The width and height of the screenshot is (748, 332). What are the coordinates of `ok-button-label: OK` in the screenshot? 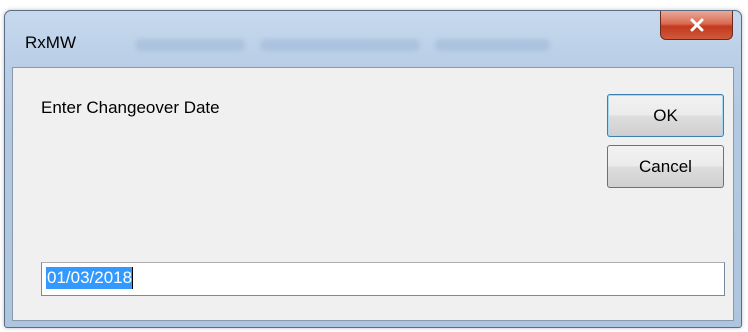 It's located at (665, 115).